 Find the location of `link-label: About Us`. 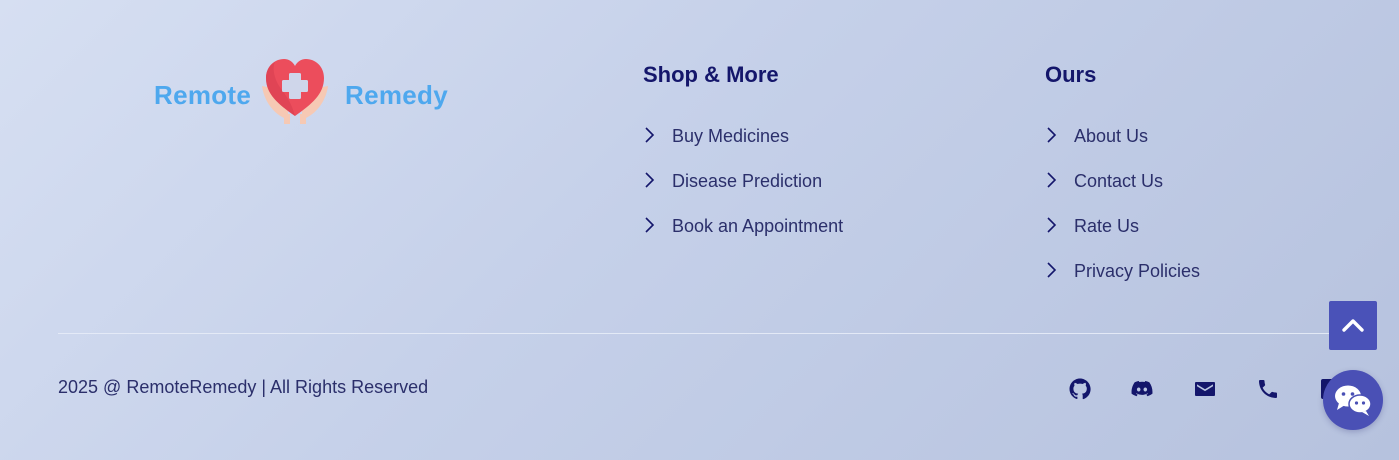

link-label: About Us is located at coordinates (1111, 136).